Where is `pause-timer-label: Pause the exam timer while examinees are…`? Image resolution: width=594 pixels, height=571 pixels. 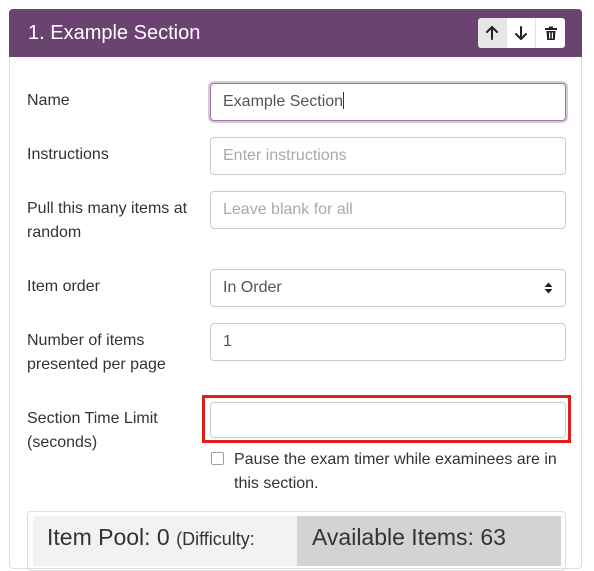 pause-timer-label: Pause the exam timer while examinees are… is located at coordinates (399, 472).